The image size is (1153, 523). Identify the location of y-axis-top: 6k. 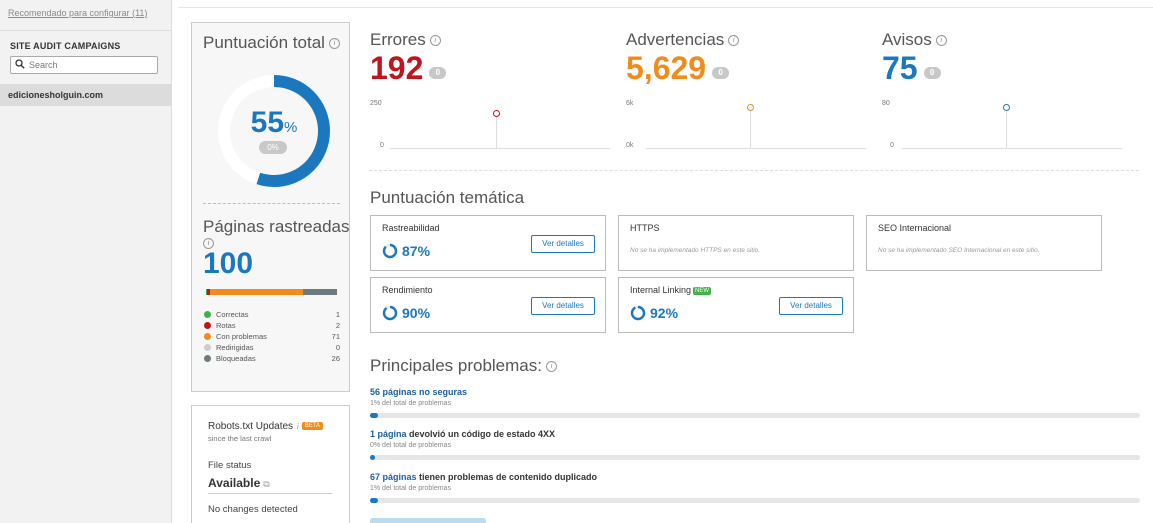
(630, 103).